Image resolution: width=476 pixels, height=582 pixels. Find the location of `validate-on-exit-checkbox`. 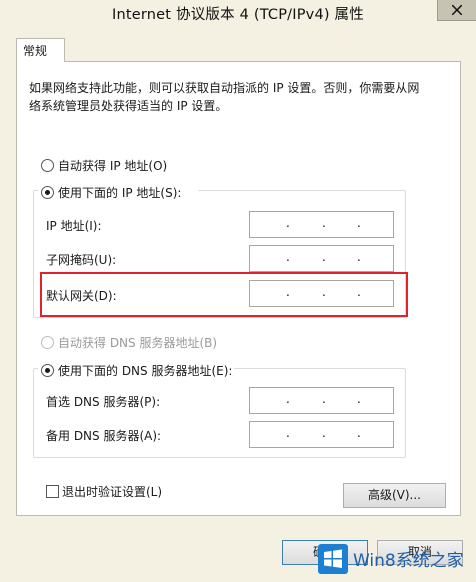

validate-on-exit-checkbox is located at coordinates (52, 491).